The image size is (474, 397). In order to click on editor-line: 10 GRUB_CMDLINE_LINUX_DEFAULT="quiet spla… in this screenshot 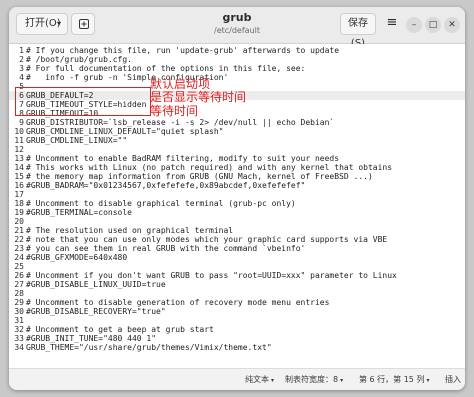, I will do `click(237, 131)`.